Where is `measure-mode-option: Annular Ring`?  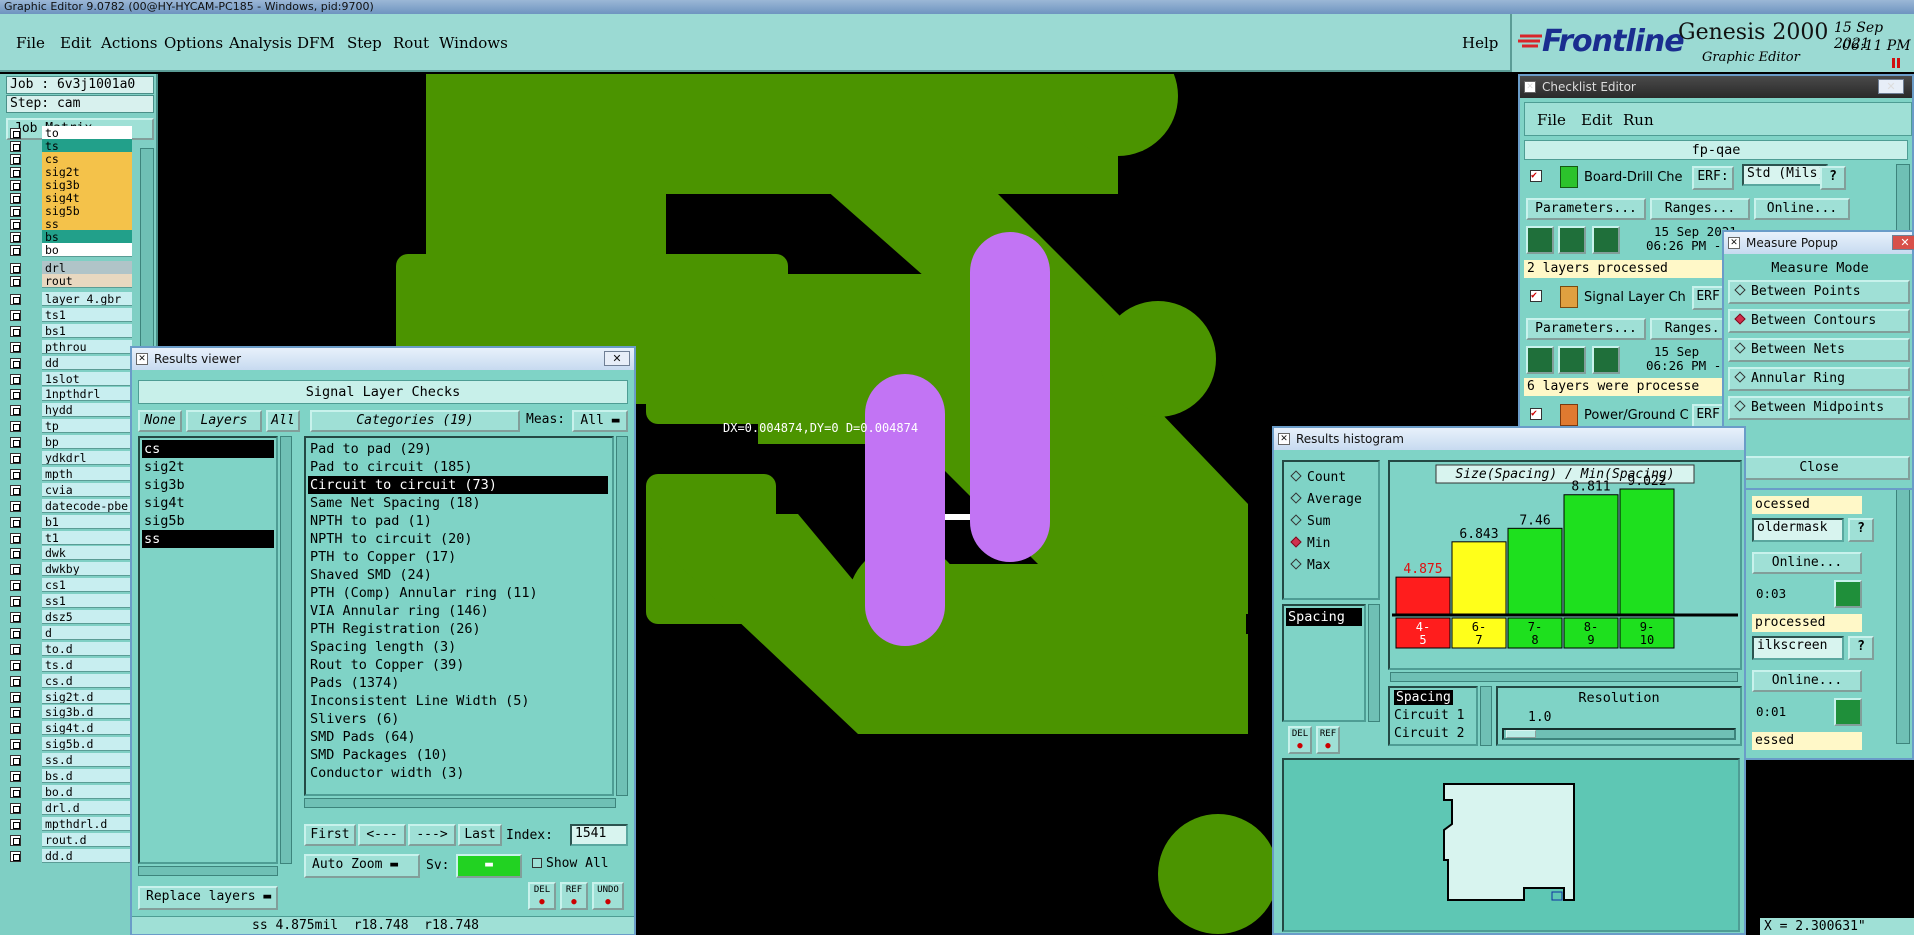
measure-mode-option: Annular Ring is located at coordinates (1819, 379).